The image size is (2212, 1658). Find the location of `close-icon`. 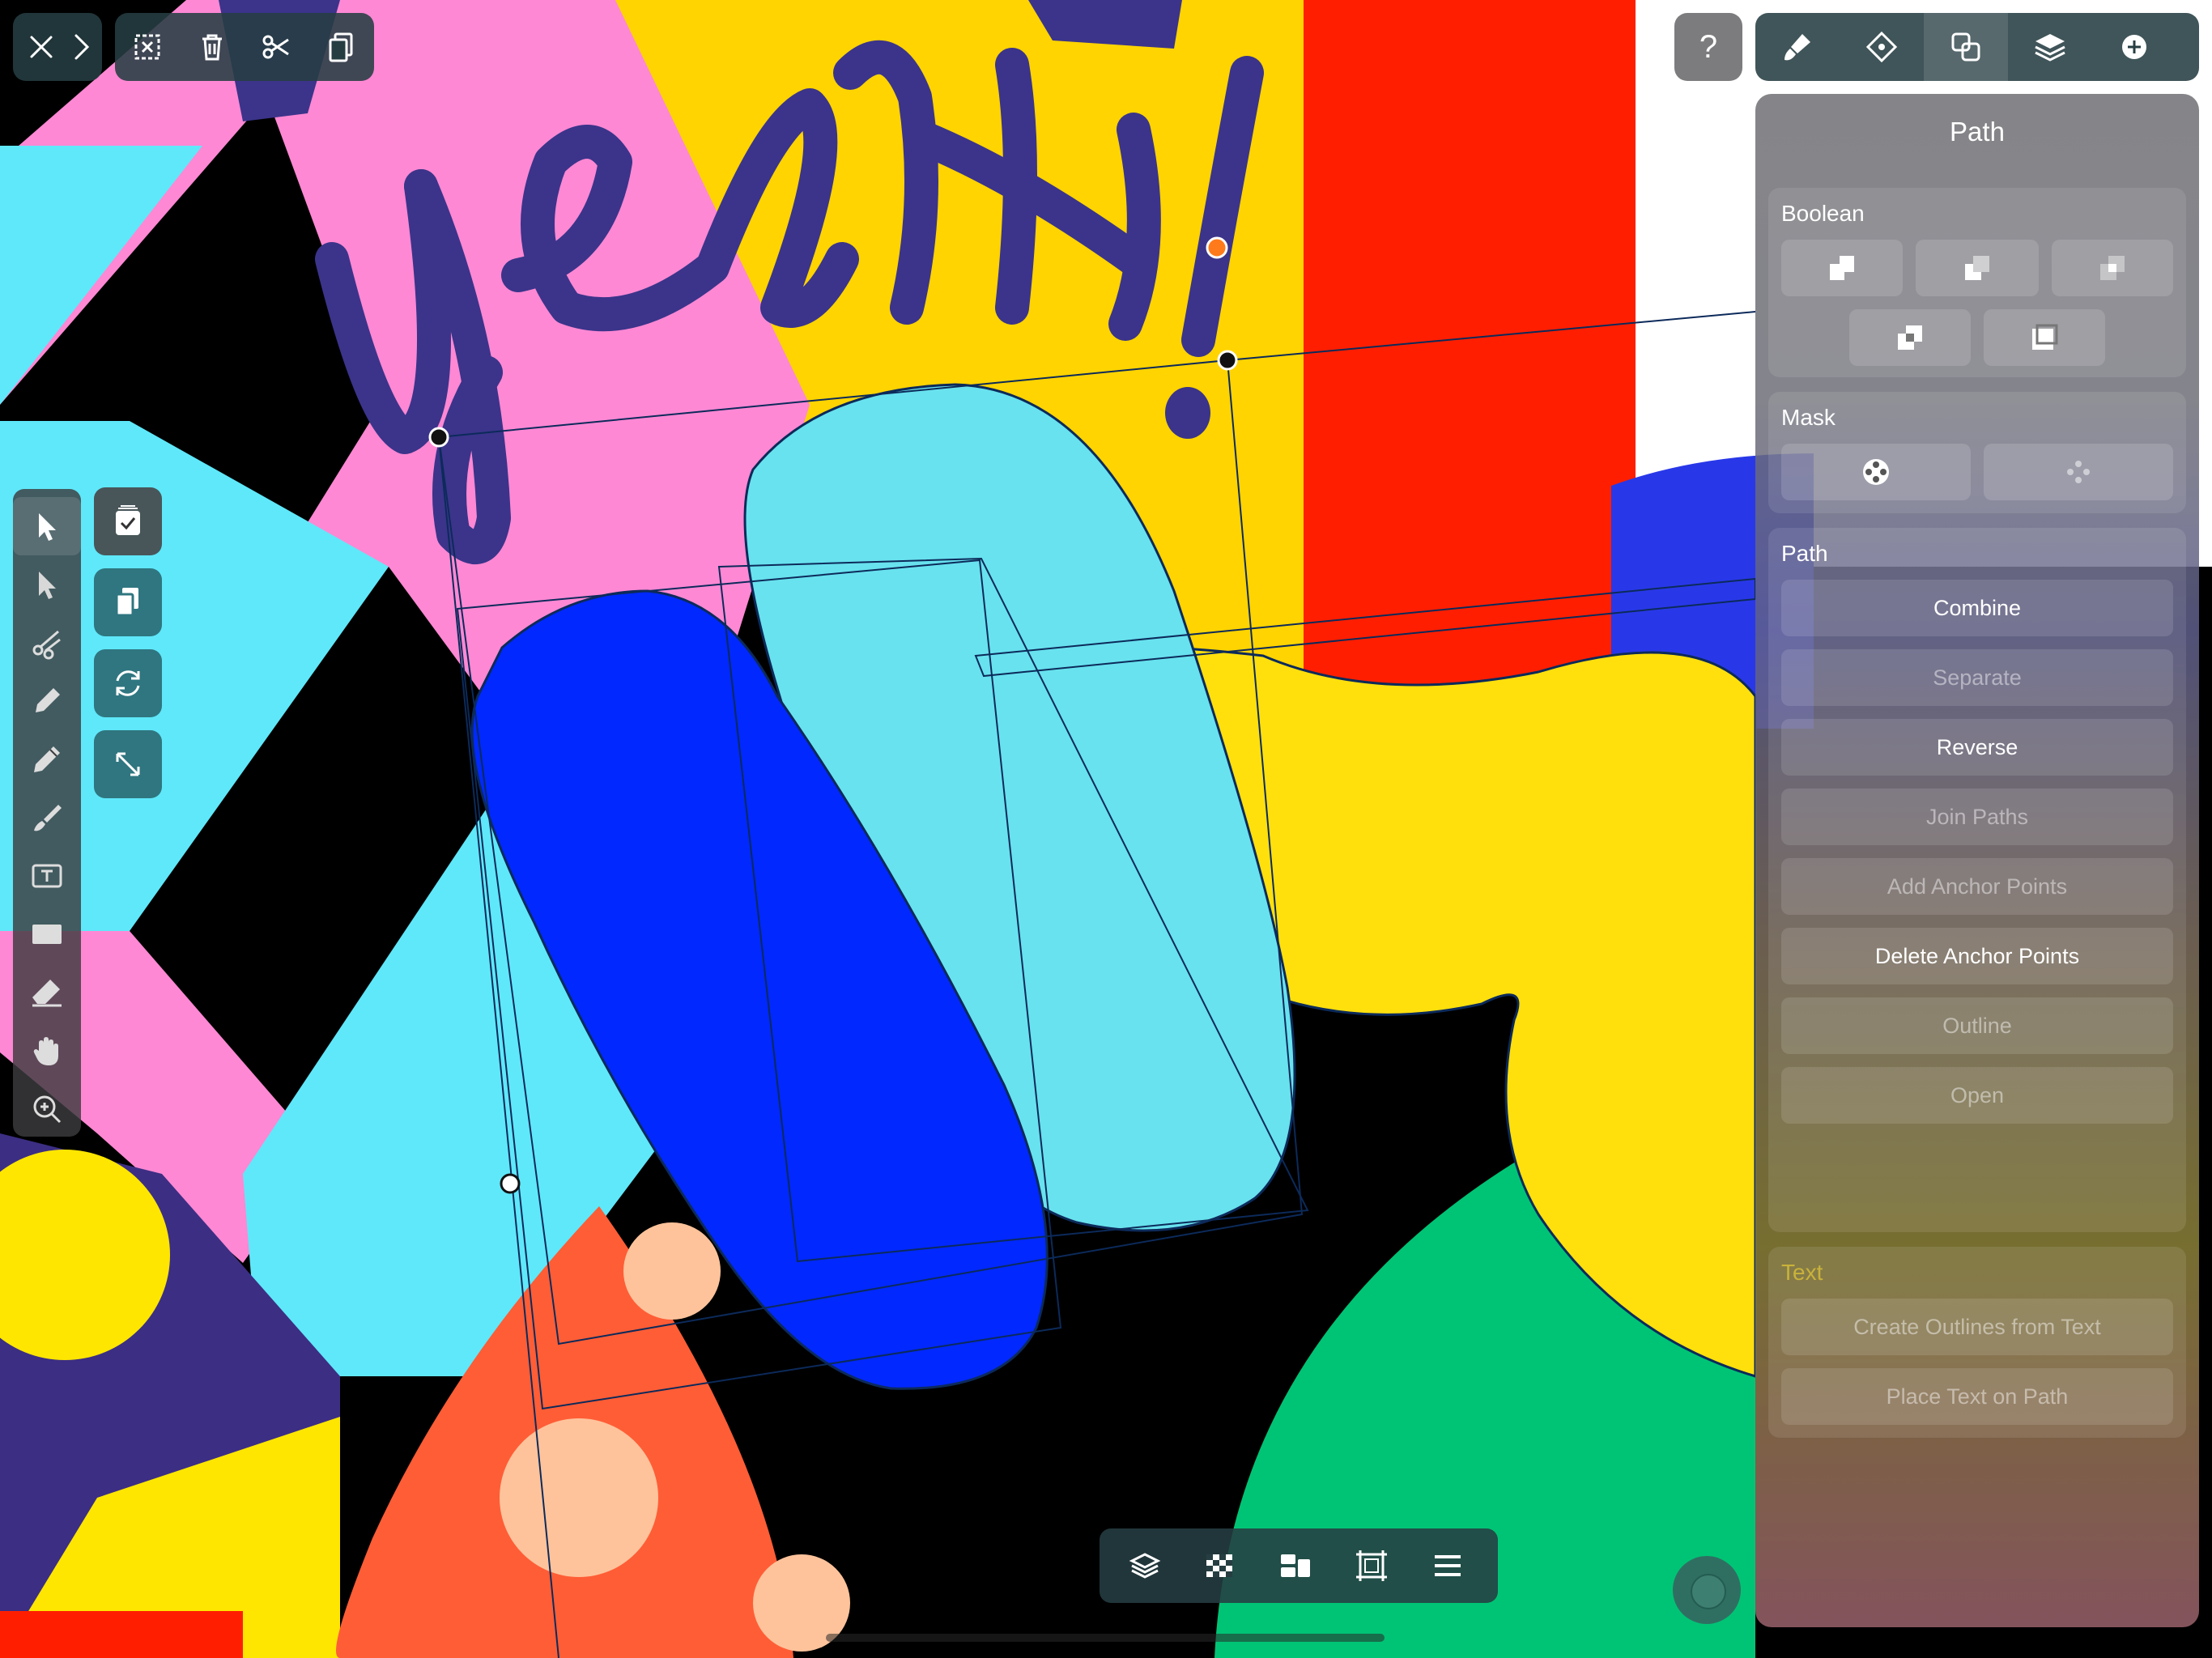

close-icon is located at coordinates (42, 47).